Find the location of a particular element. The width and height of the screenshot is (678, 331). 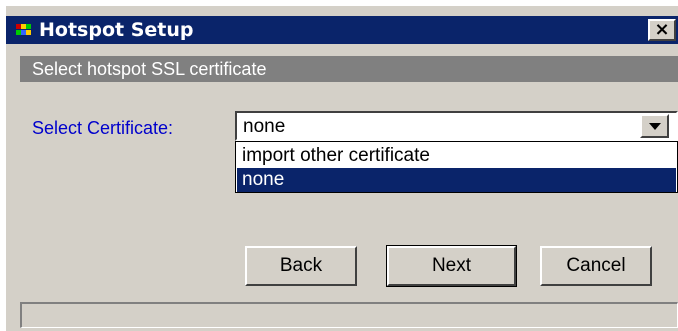

close-icon: × is located at coordinates (662, 29).